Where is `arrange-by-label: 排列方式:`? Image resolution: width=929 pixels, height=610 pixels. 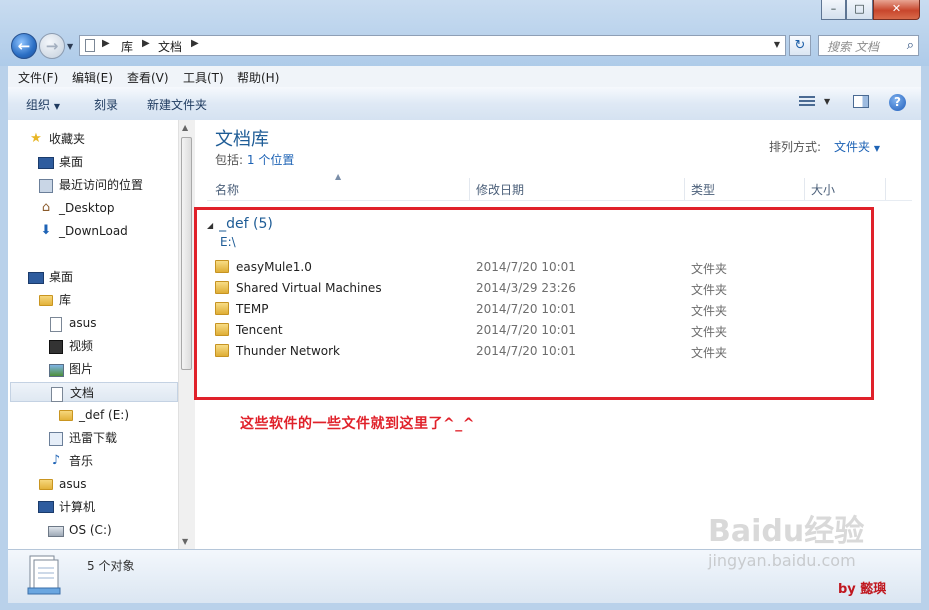 arrange-by-label: 排列方式: is located at coordinates (795, 147).